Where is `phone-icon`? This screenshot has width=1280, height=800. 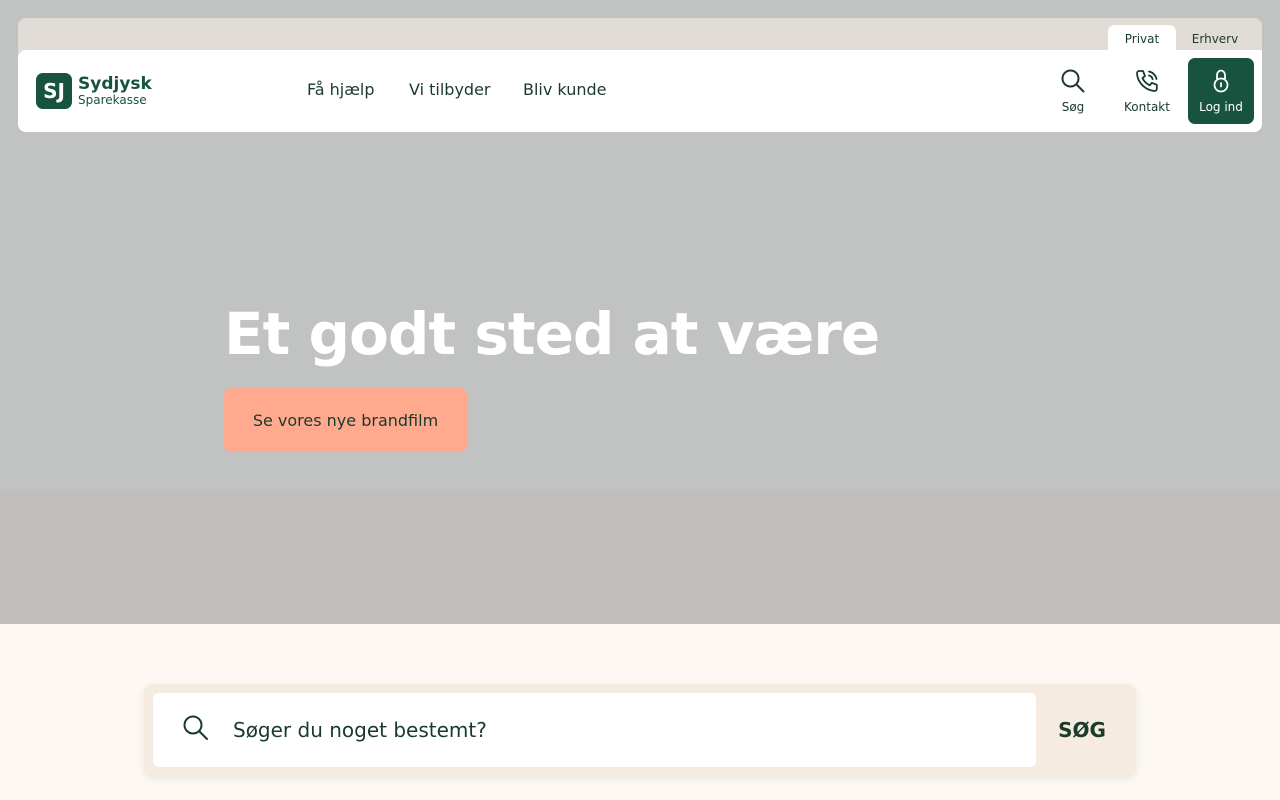
phone-icon is located at coordinates (1147, 81).